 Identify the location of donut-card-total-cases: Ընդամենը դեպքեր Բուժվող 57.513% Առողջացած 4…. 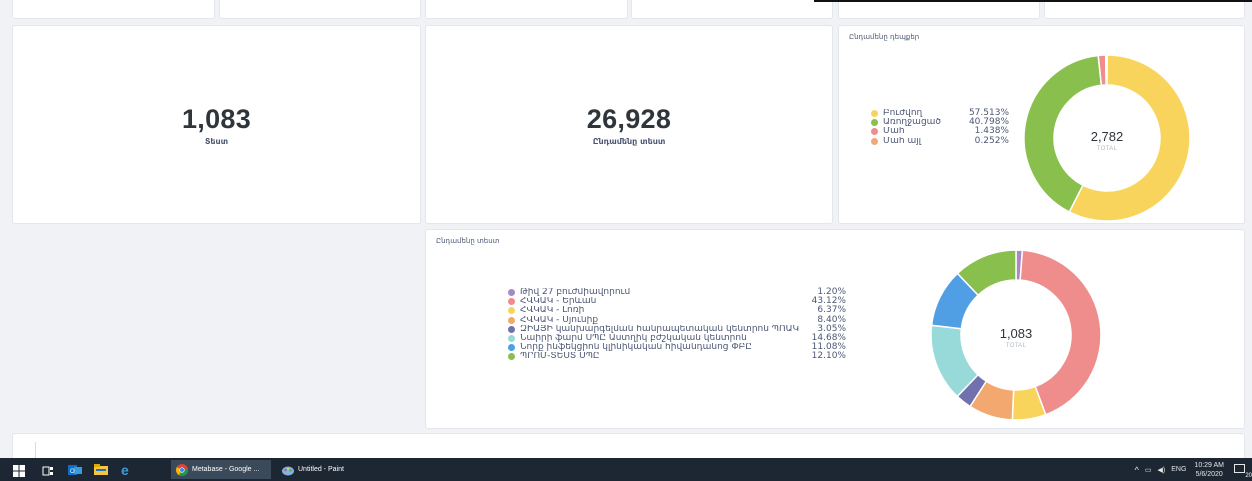
(1041, 124).